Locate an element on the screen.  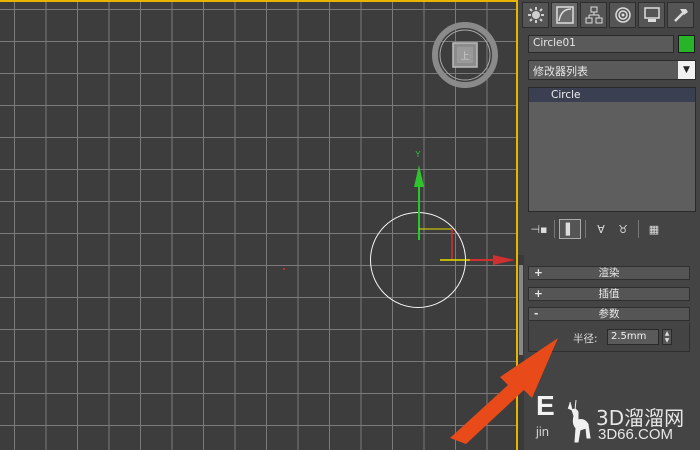
show-end-result-icon: ▌ is located at coordinates (570, 229).